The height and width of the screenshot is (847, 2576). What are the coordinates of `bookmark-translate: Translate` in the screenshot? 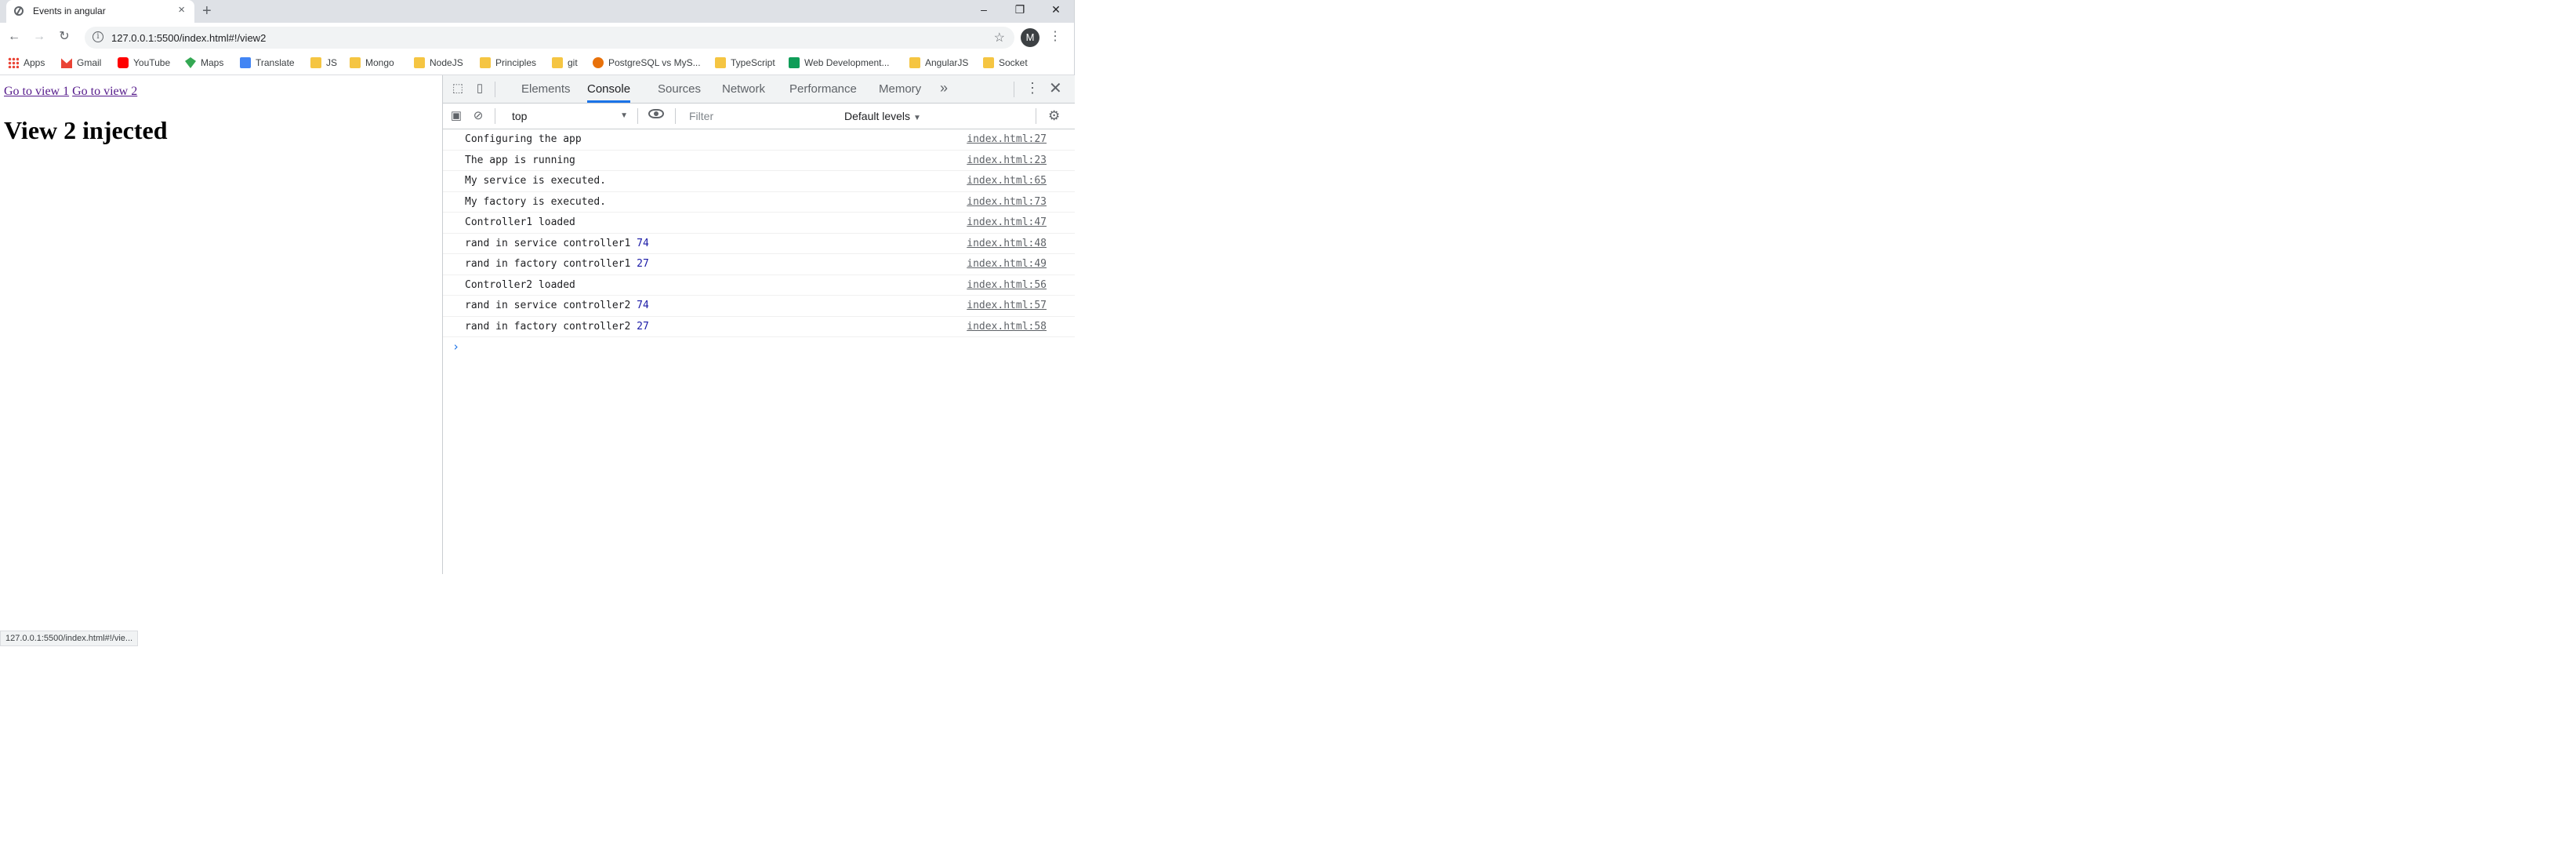 It's located at (267, 63).